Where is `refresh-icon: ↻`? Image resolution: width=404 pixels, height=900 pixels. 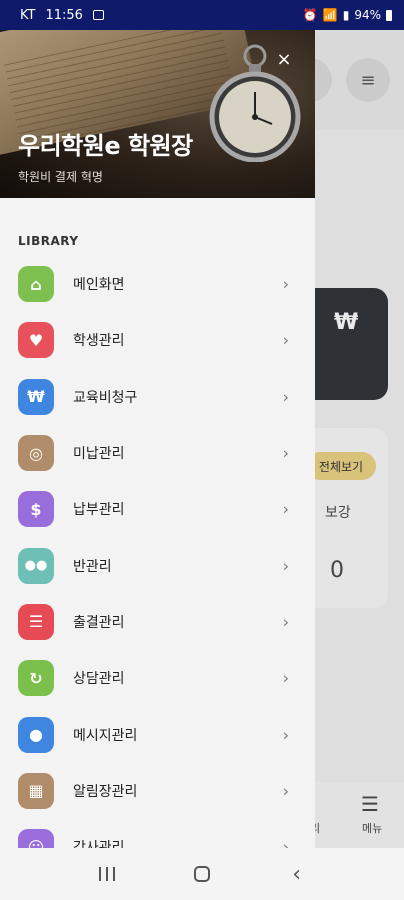
refresh-icon: ↻ is located at coordinates (36, 678).